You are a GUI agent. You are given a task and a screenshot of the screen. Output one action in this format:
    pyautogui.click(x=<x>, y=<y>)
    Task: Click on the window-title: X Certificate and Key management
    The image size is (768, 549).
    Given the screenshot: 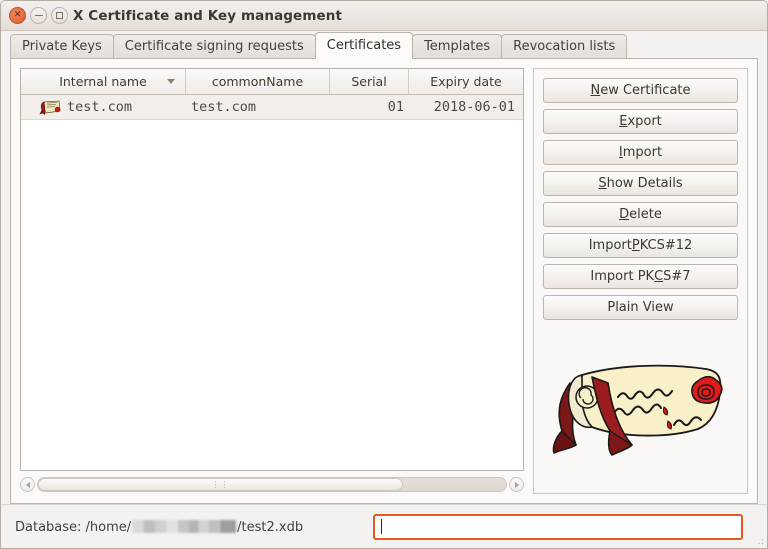 What is the action you would take?
    pyautogui.click(x=208, y=15)
    